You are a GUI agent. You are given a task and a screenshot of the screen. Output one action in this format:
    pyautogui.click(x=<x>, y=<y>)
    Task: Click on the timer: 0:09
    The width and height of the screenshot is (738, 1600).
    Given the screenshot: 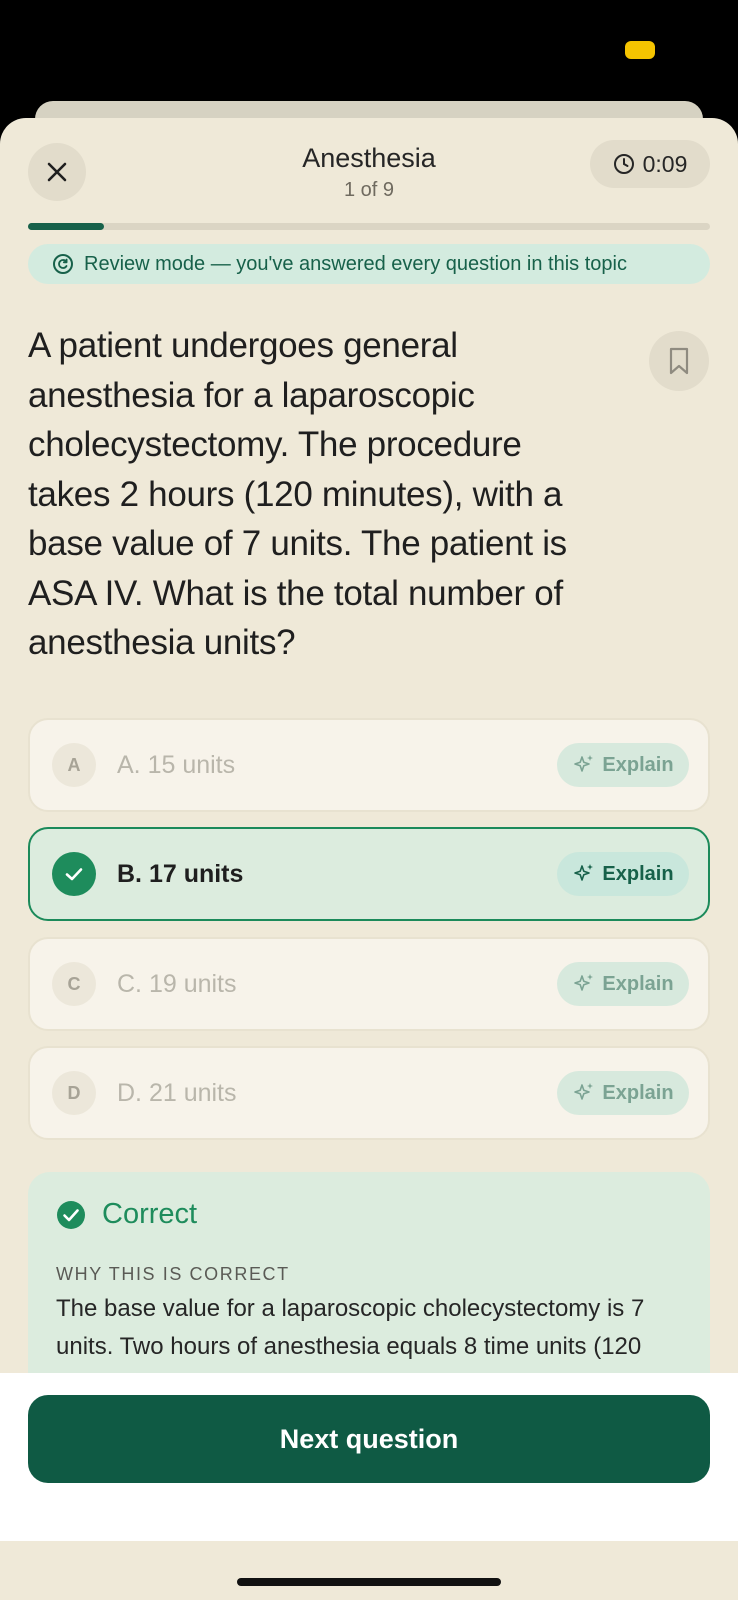 What is the action you would take?
    pyautogui.click(x=650, y=164)
    